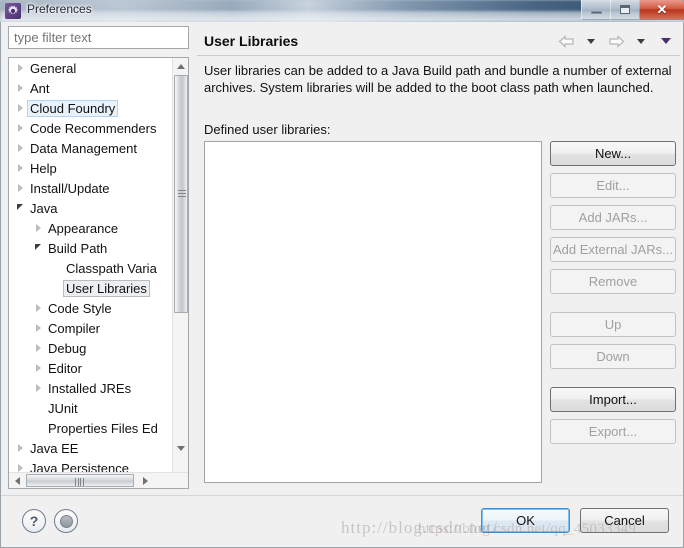 Image resolution: width=684 pixels, height=548 pixels. I want to click on close-icon: ✕, so click(662, 9).